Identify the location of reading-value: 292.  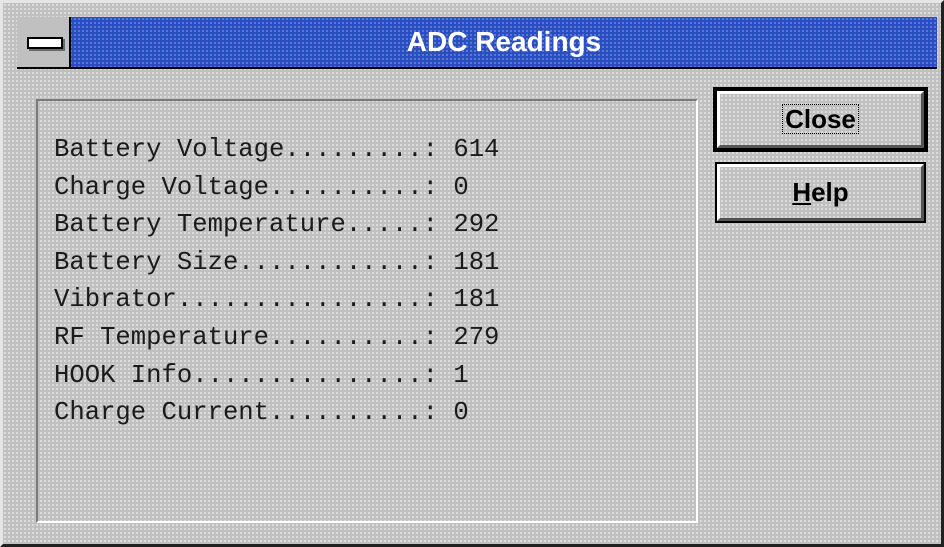
(476, 225).